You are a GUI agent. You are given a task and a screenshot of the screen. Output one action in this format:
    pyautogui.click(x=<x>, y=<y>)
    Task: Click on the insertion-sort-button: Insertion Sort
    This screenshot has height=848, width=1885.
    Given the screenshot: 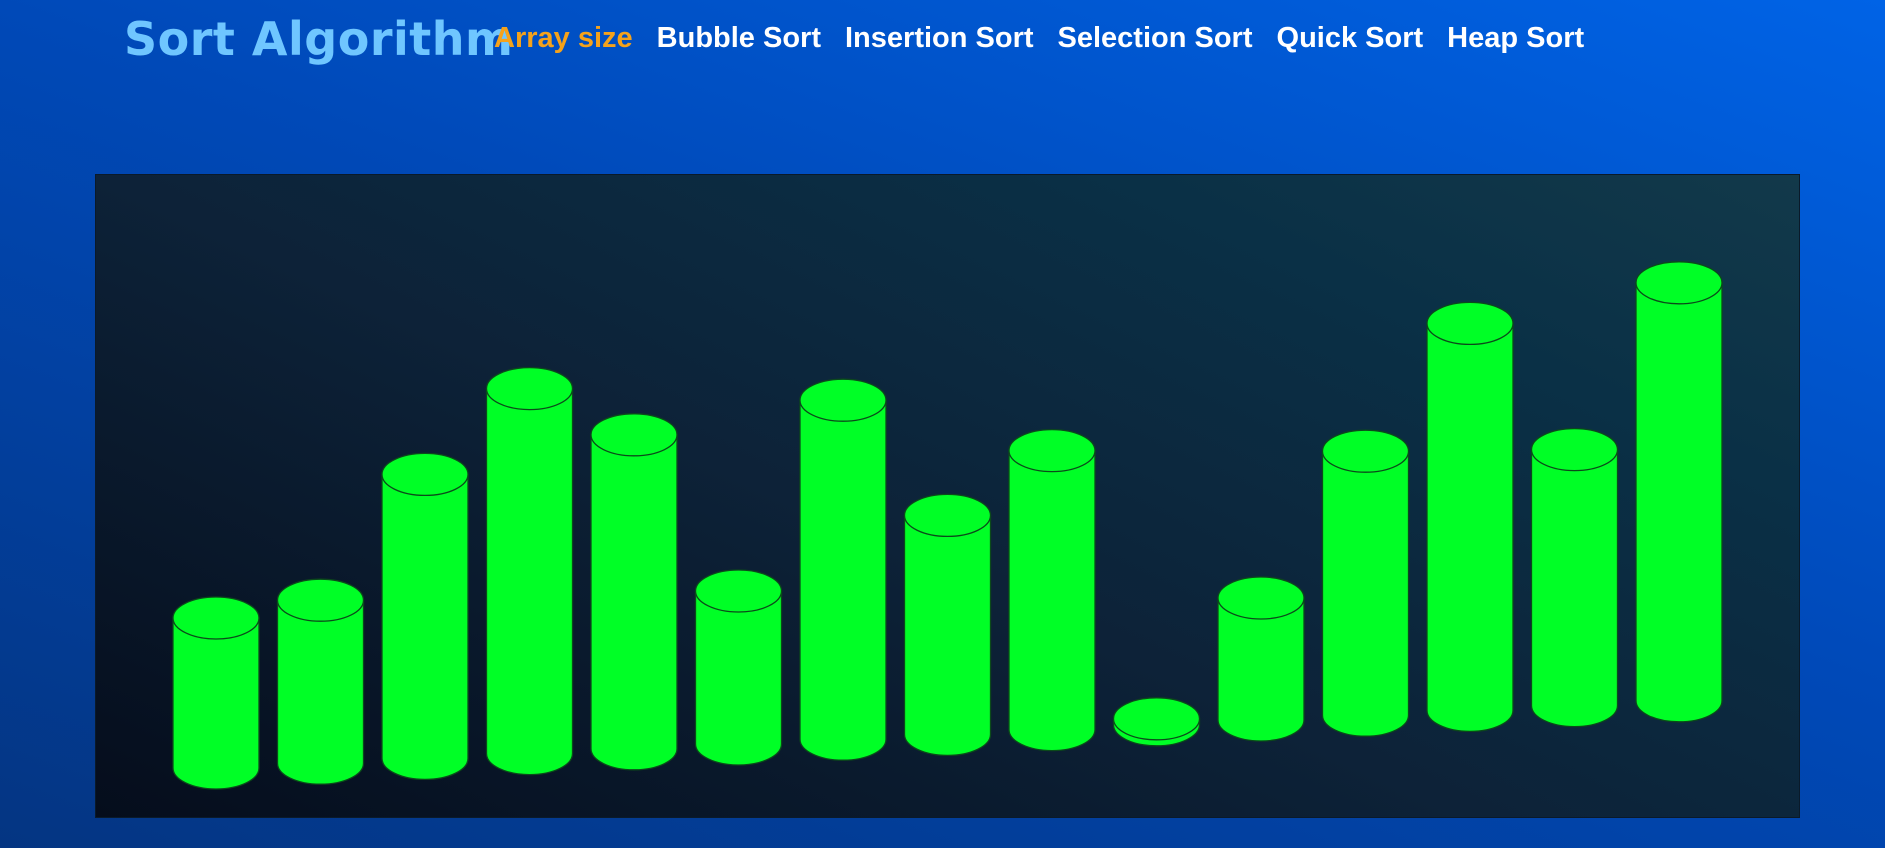 What is the action you would take?
    pyautogui.click(x=939, y=38)
    